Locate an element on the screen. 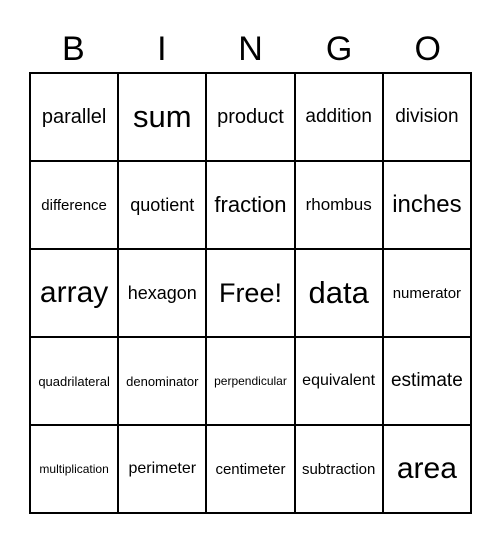 The image size is (501, 544). grid-row: array hexagon Free! data numerator is located at coordinates (250, 293).